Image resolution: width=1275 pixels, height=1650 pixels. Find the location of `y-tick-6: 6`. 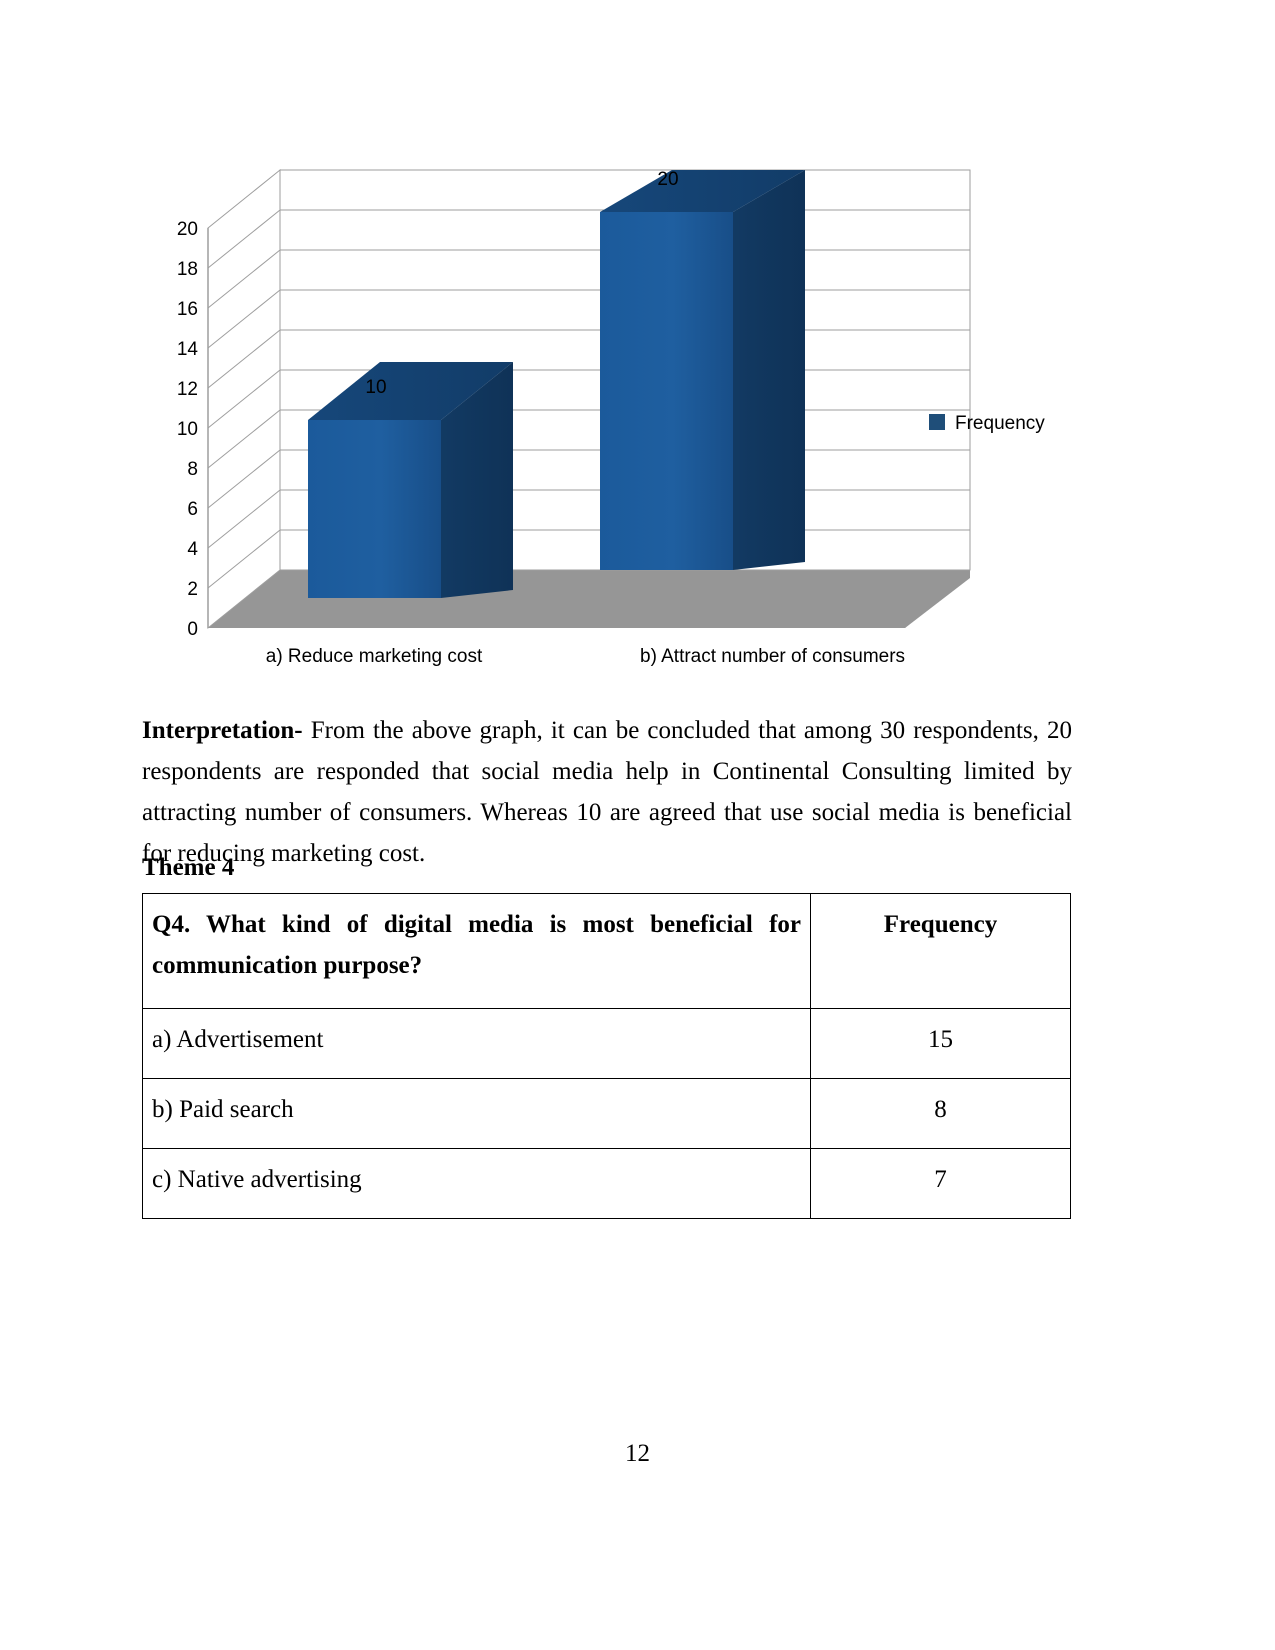

y-tick-6: 6 is located at coordinates (192, 509).